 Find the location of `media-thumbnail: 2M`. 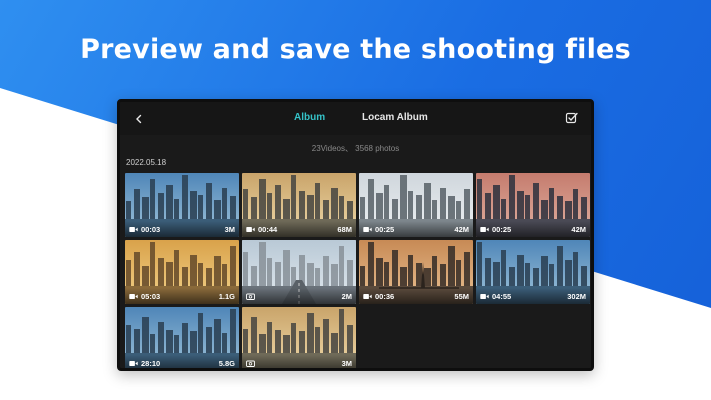

media-thumbnail: 2M is located at coordinates (299, 272).